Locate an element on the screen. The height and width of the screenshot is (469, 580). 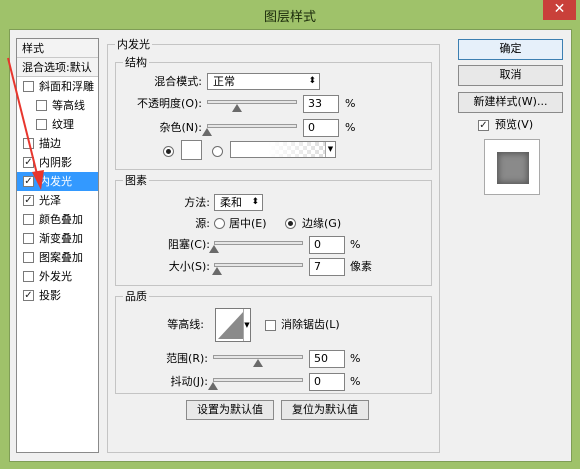
preview-square is located at coordinates (513, 168).